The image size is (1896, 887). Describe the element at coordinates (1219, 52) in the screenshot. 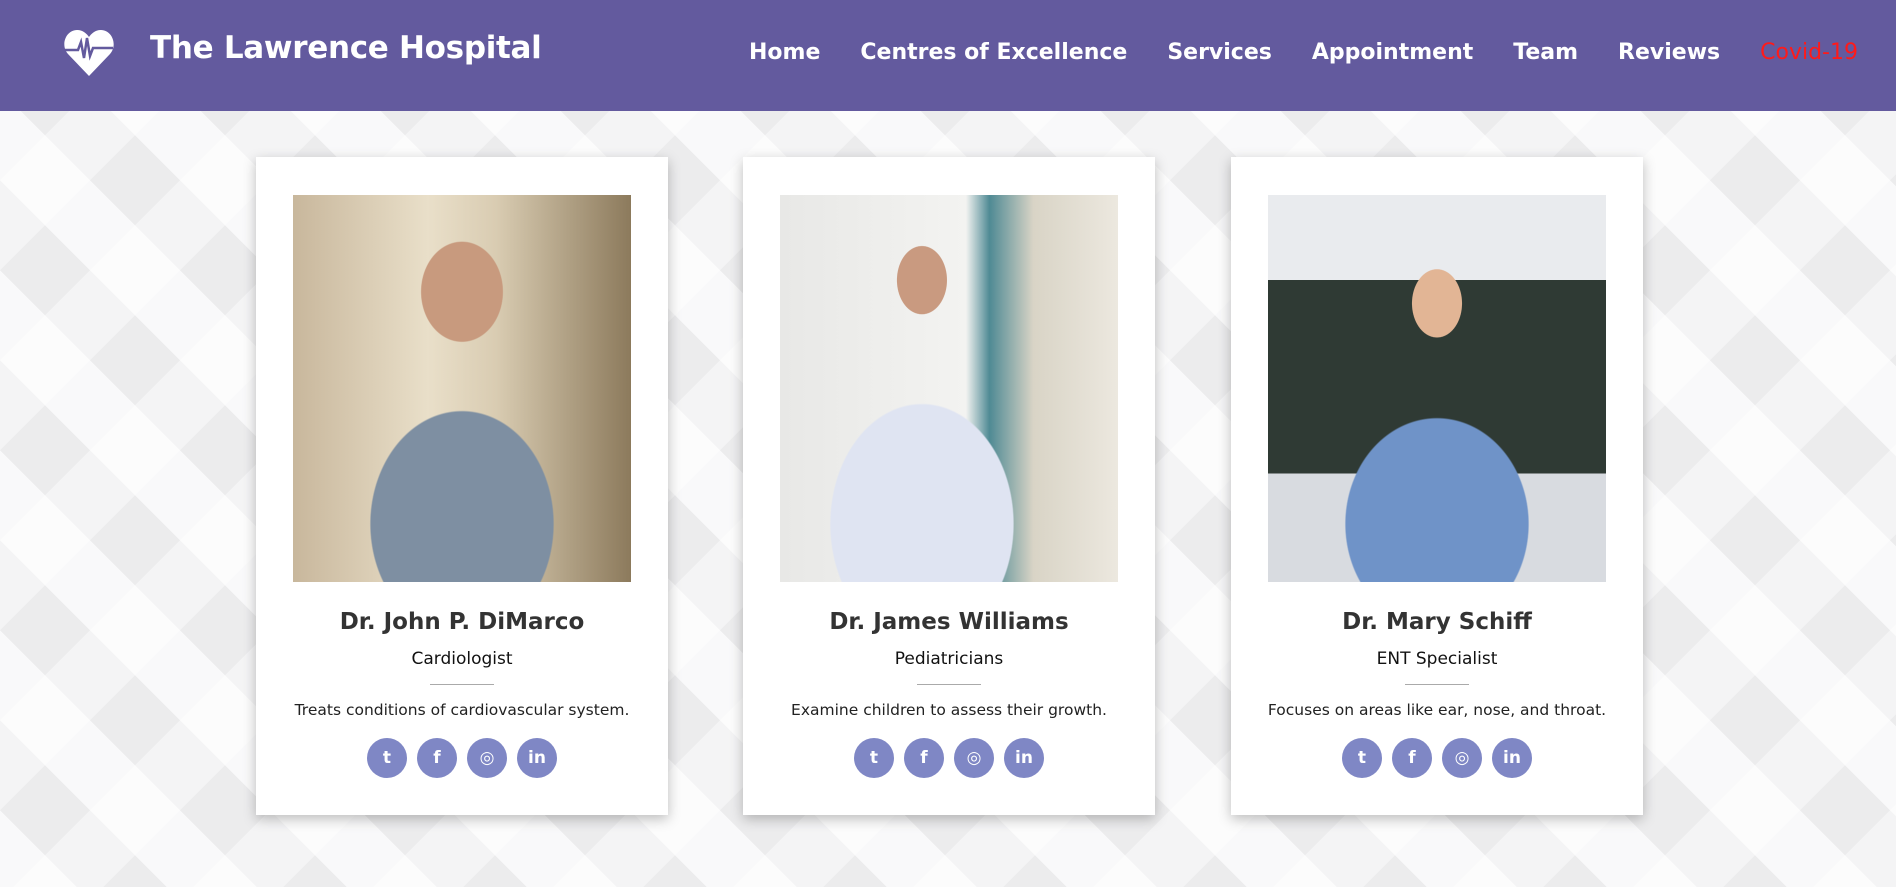

I see `nav-services: Services` at that location.